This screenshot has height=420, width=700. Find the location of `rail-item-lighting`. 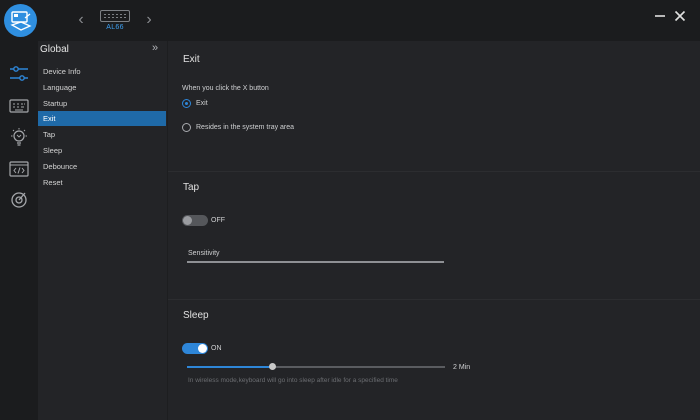

rail-item-lighting is located at coordinates (19, 137).